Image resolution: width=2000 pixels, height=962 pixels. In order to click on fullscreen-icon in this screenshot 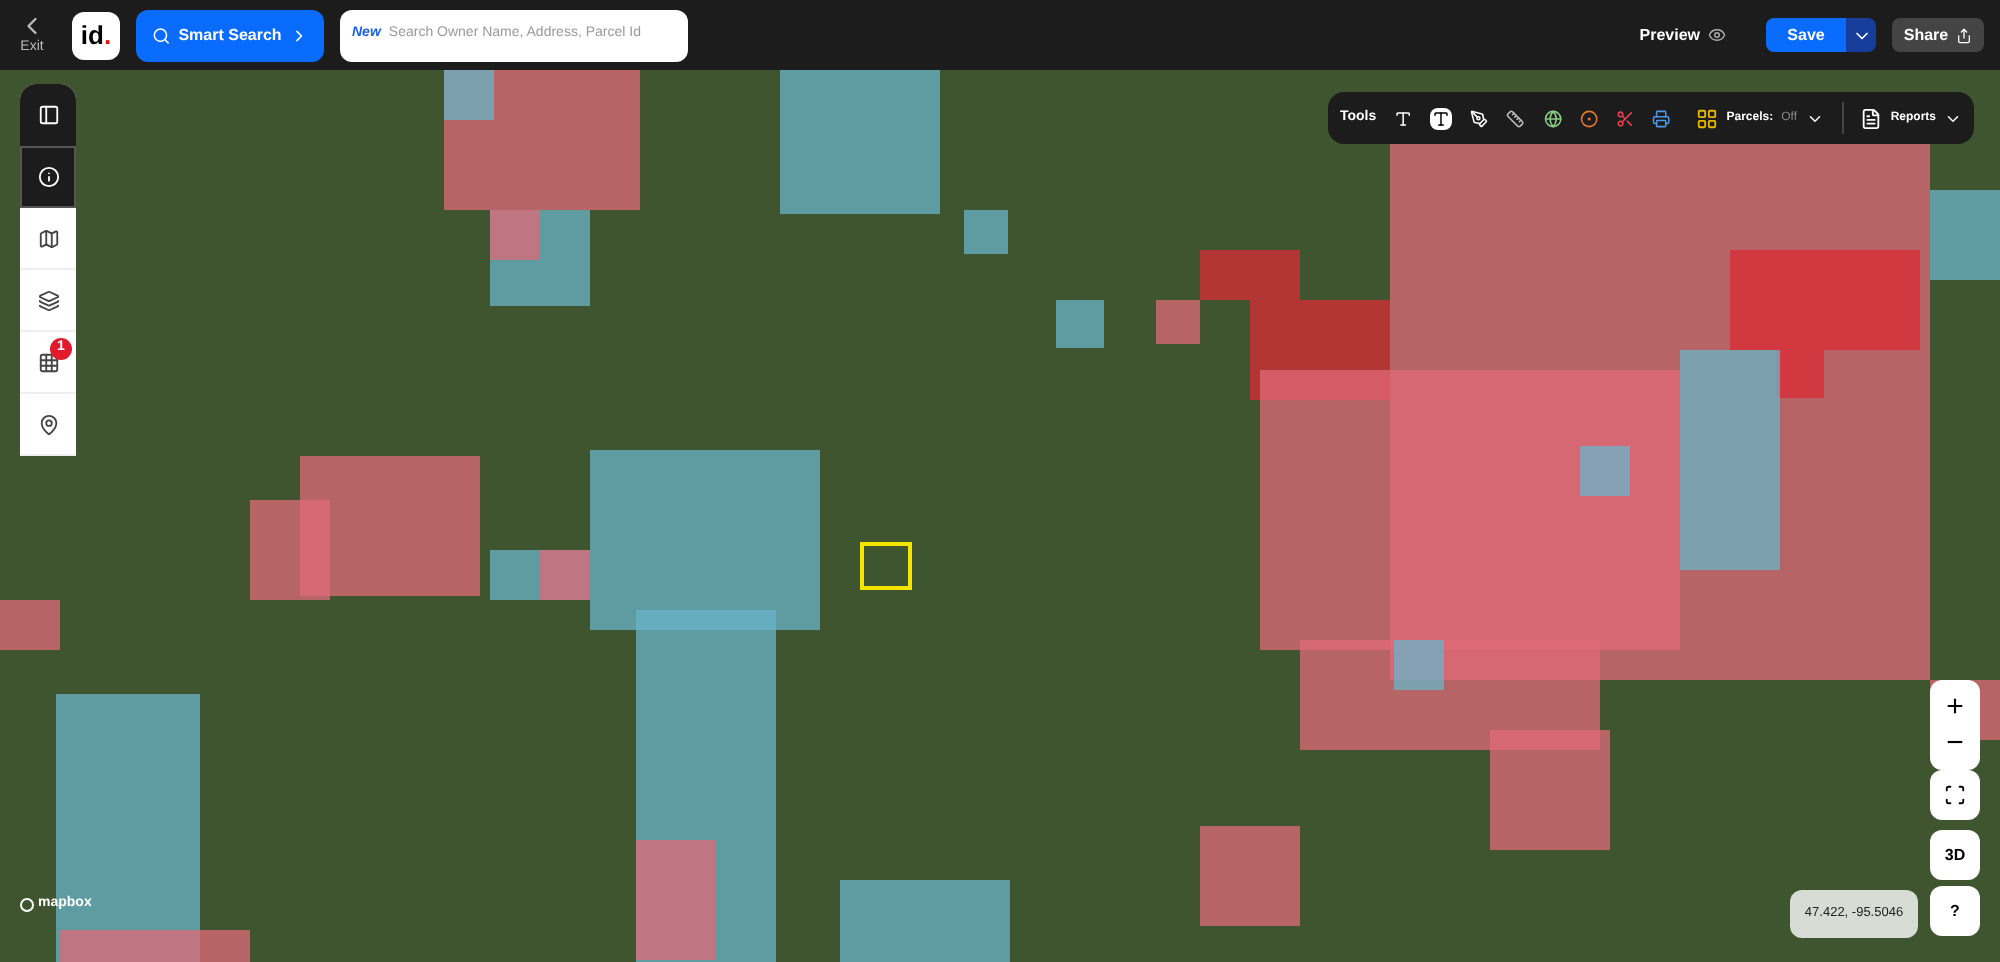, I will do `click(1955, 795)`.